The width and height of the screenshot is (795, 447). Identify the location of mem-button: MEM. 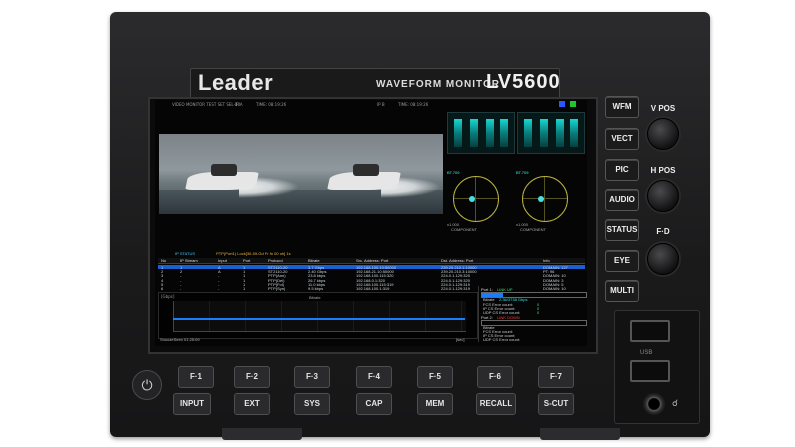
(435, 404).